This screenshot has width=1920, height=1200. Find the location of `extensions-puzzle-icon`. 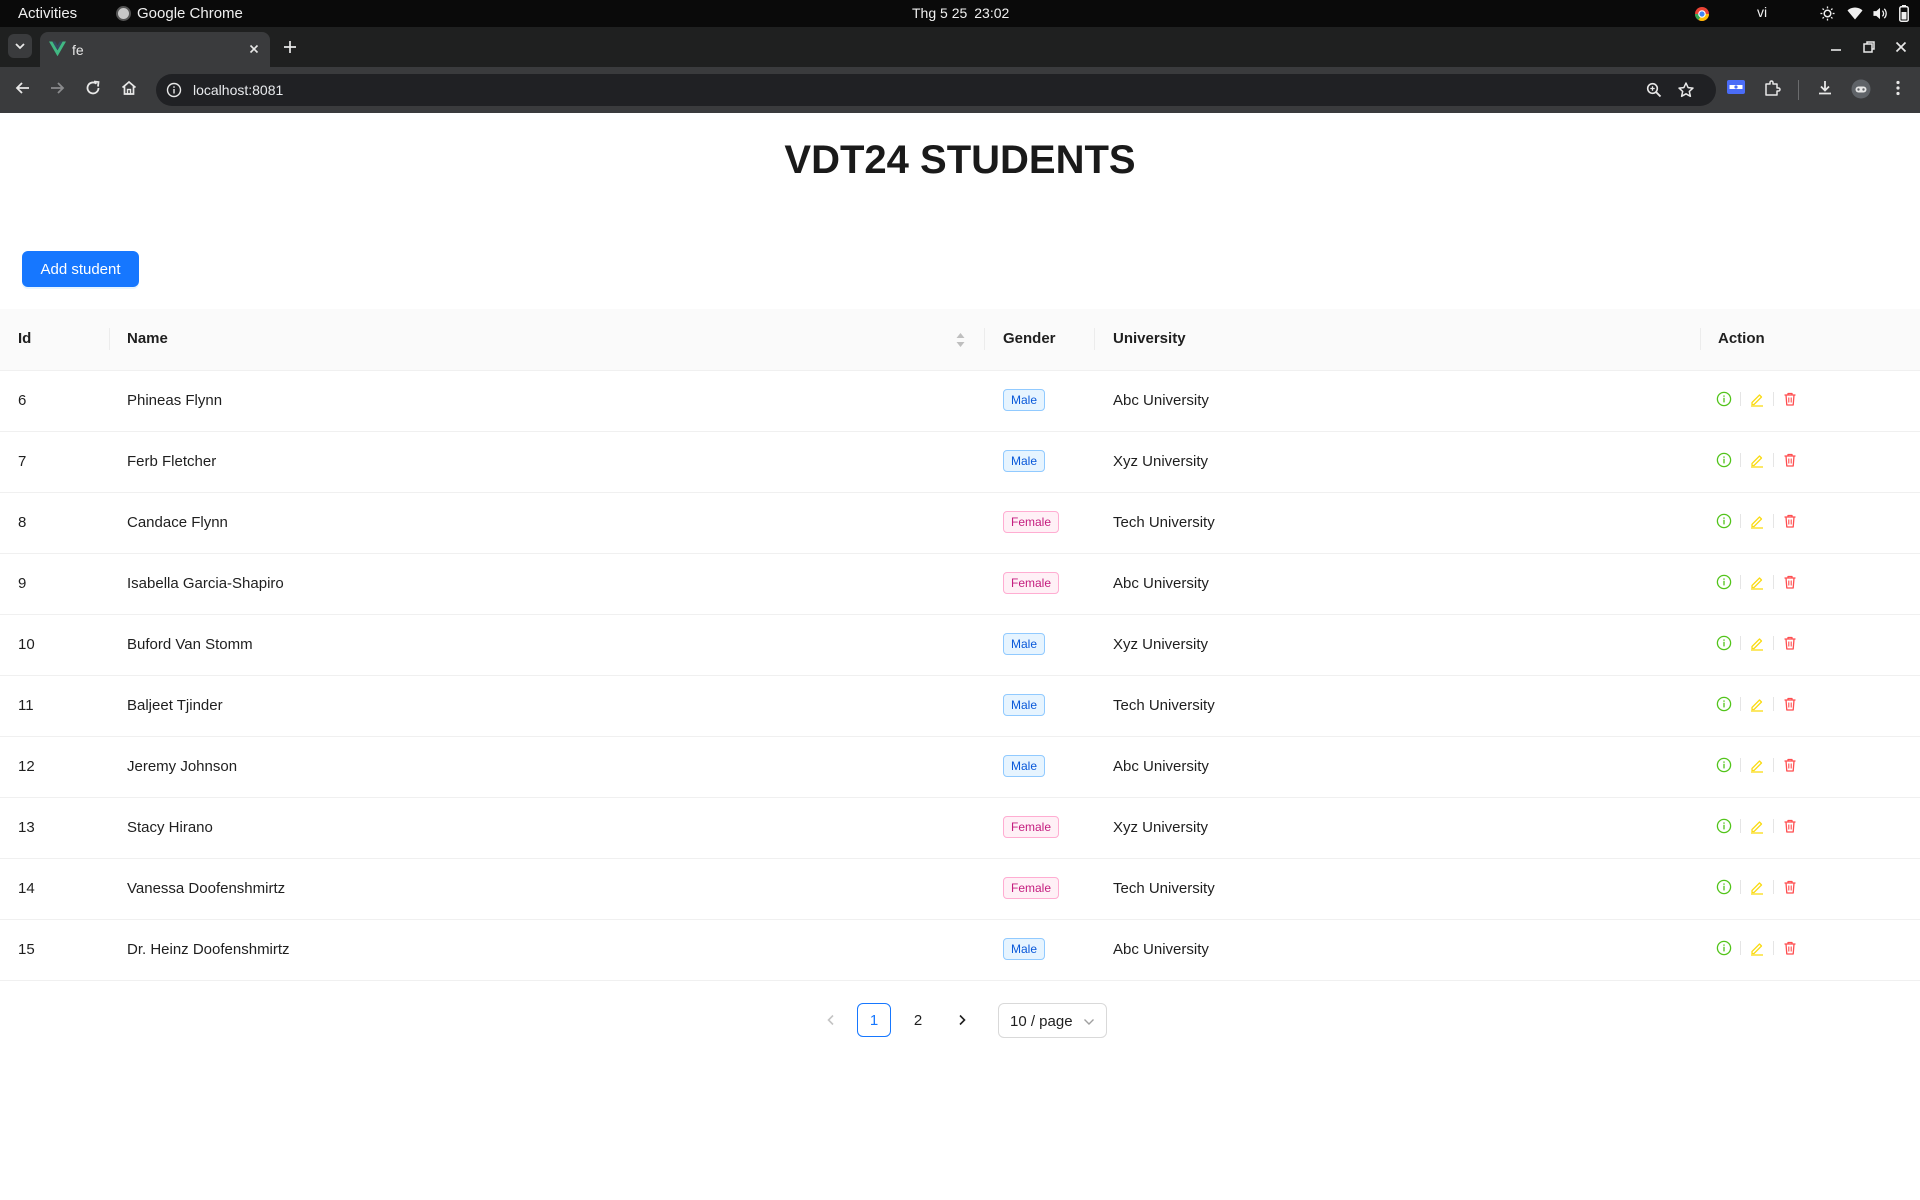

extensions-puzzle-icon is located at coordinates (1772, 88).